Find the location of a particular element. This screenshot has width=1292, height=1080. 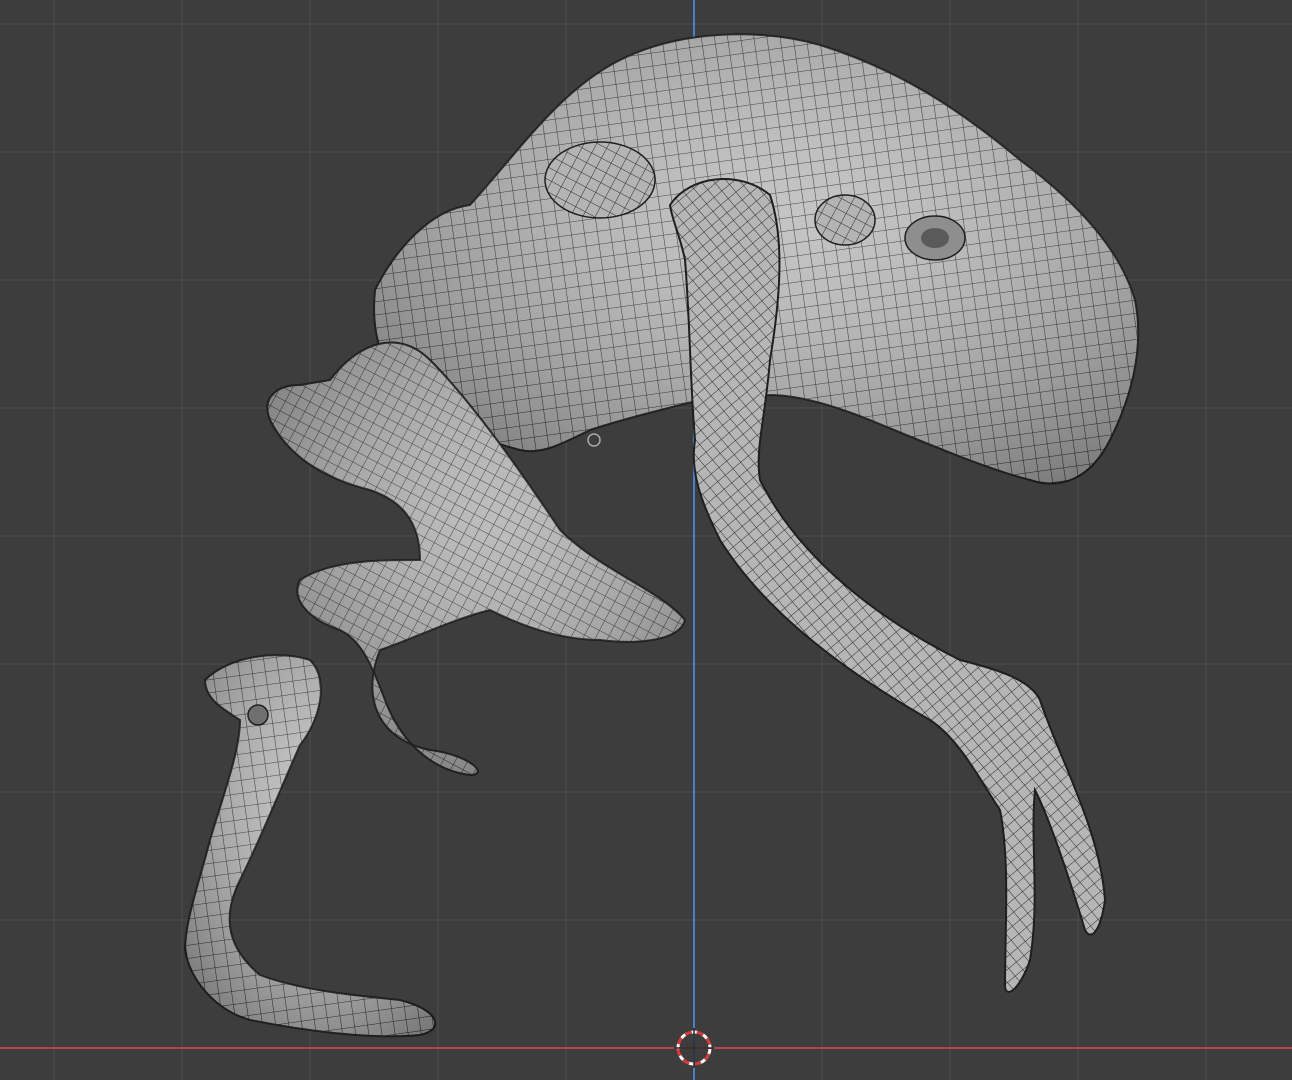

object-origin is located at coordinates (594, 440).